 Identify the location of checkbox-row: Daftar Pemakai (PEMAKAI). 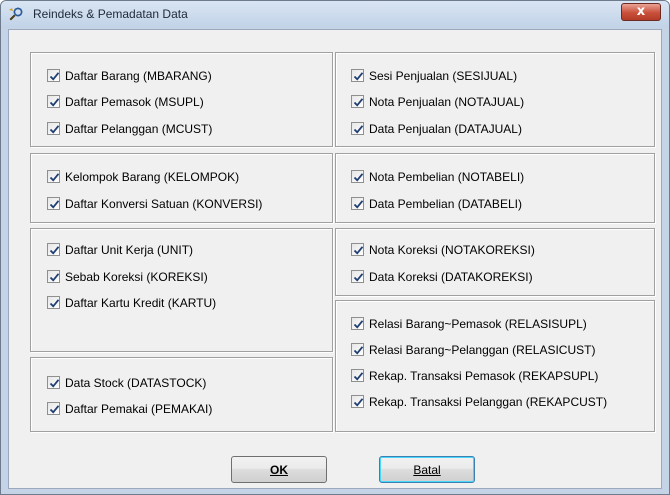
(129, 408).